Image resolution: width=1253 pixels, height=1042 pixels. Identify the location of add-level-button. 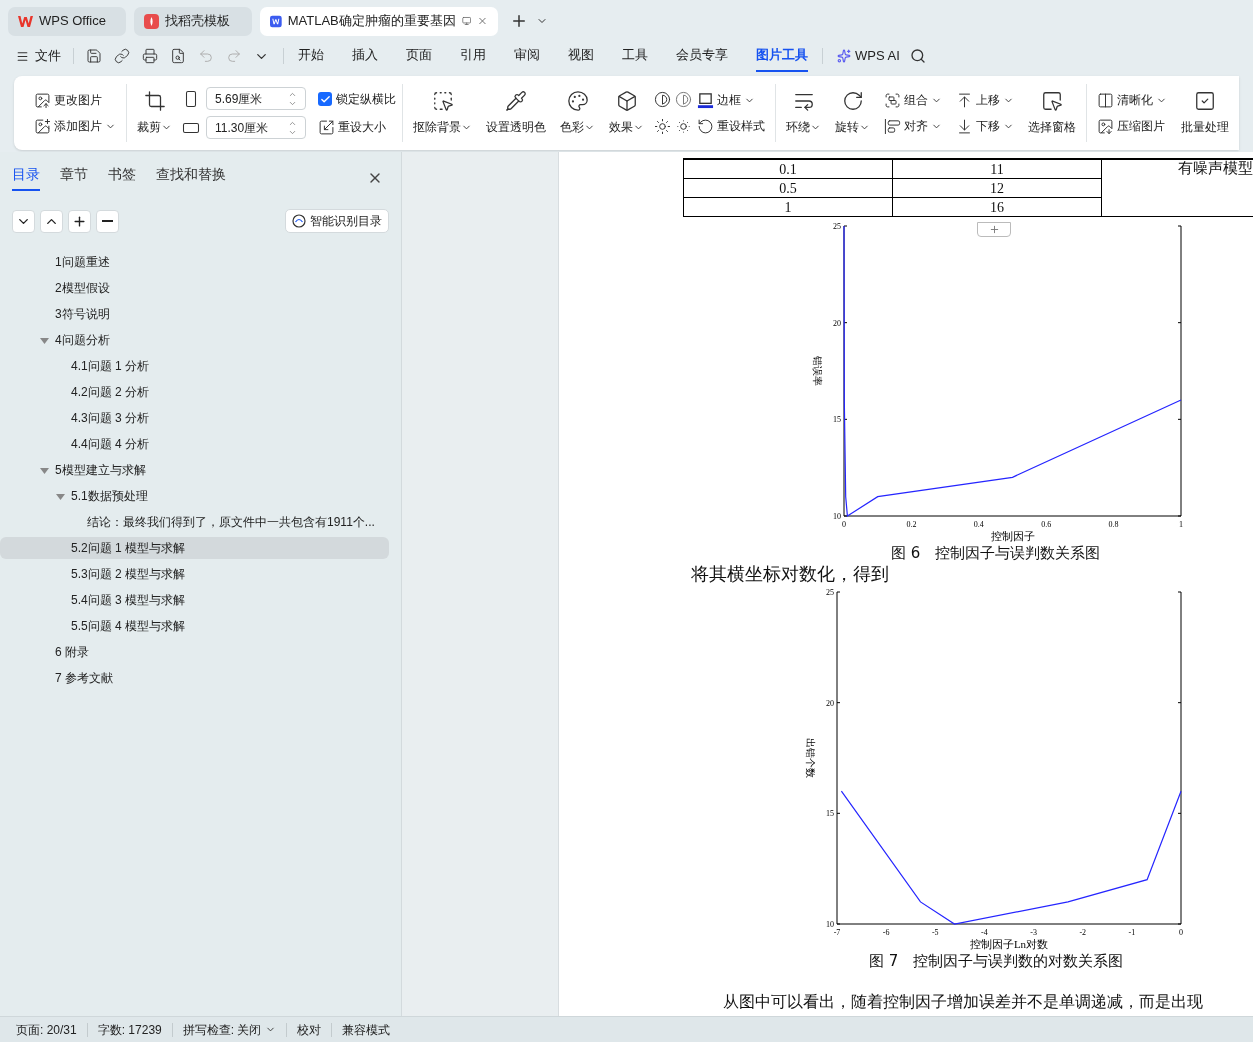
(79, 221).